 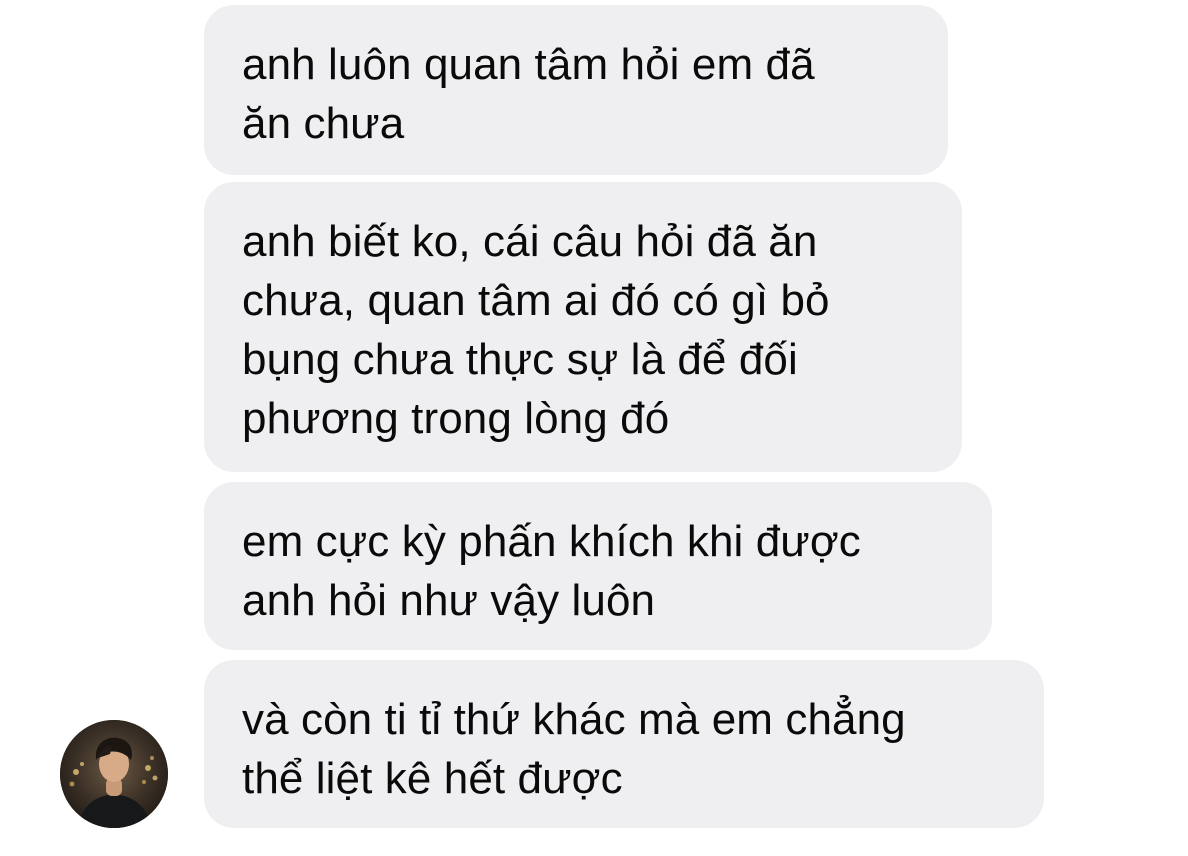 I want to click on message-line: em cực kỳ phấn khích khi được, so click(x=551, y=541).